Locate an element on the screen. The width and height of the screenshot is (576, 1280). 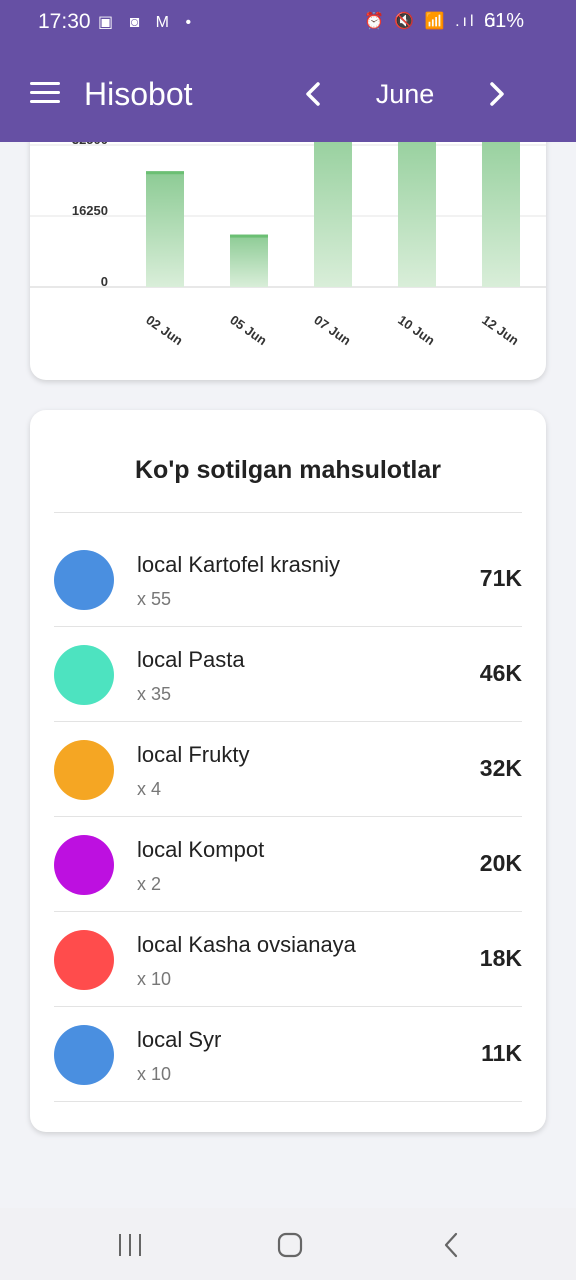
y-tick-label: 16250 is located at coordinates (90, 210).